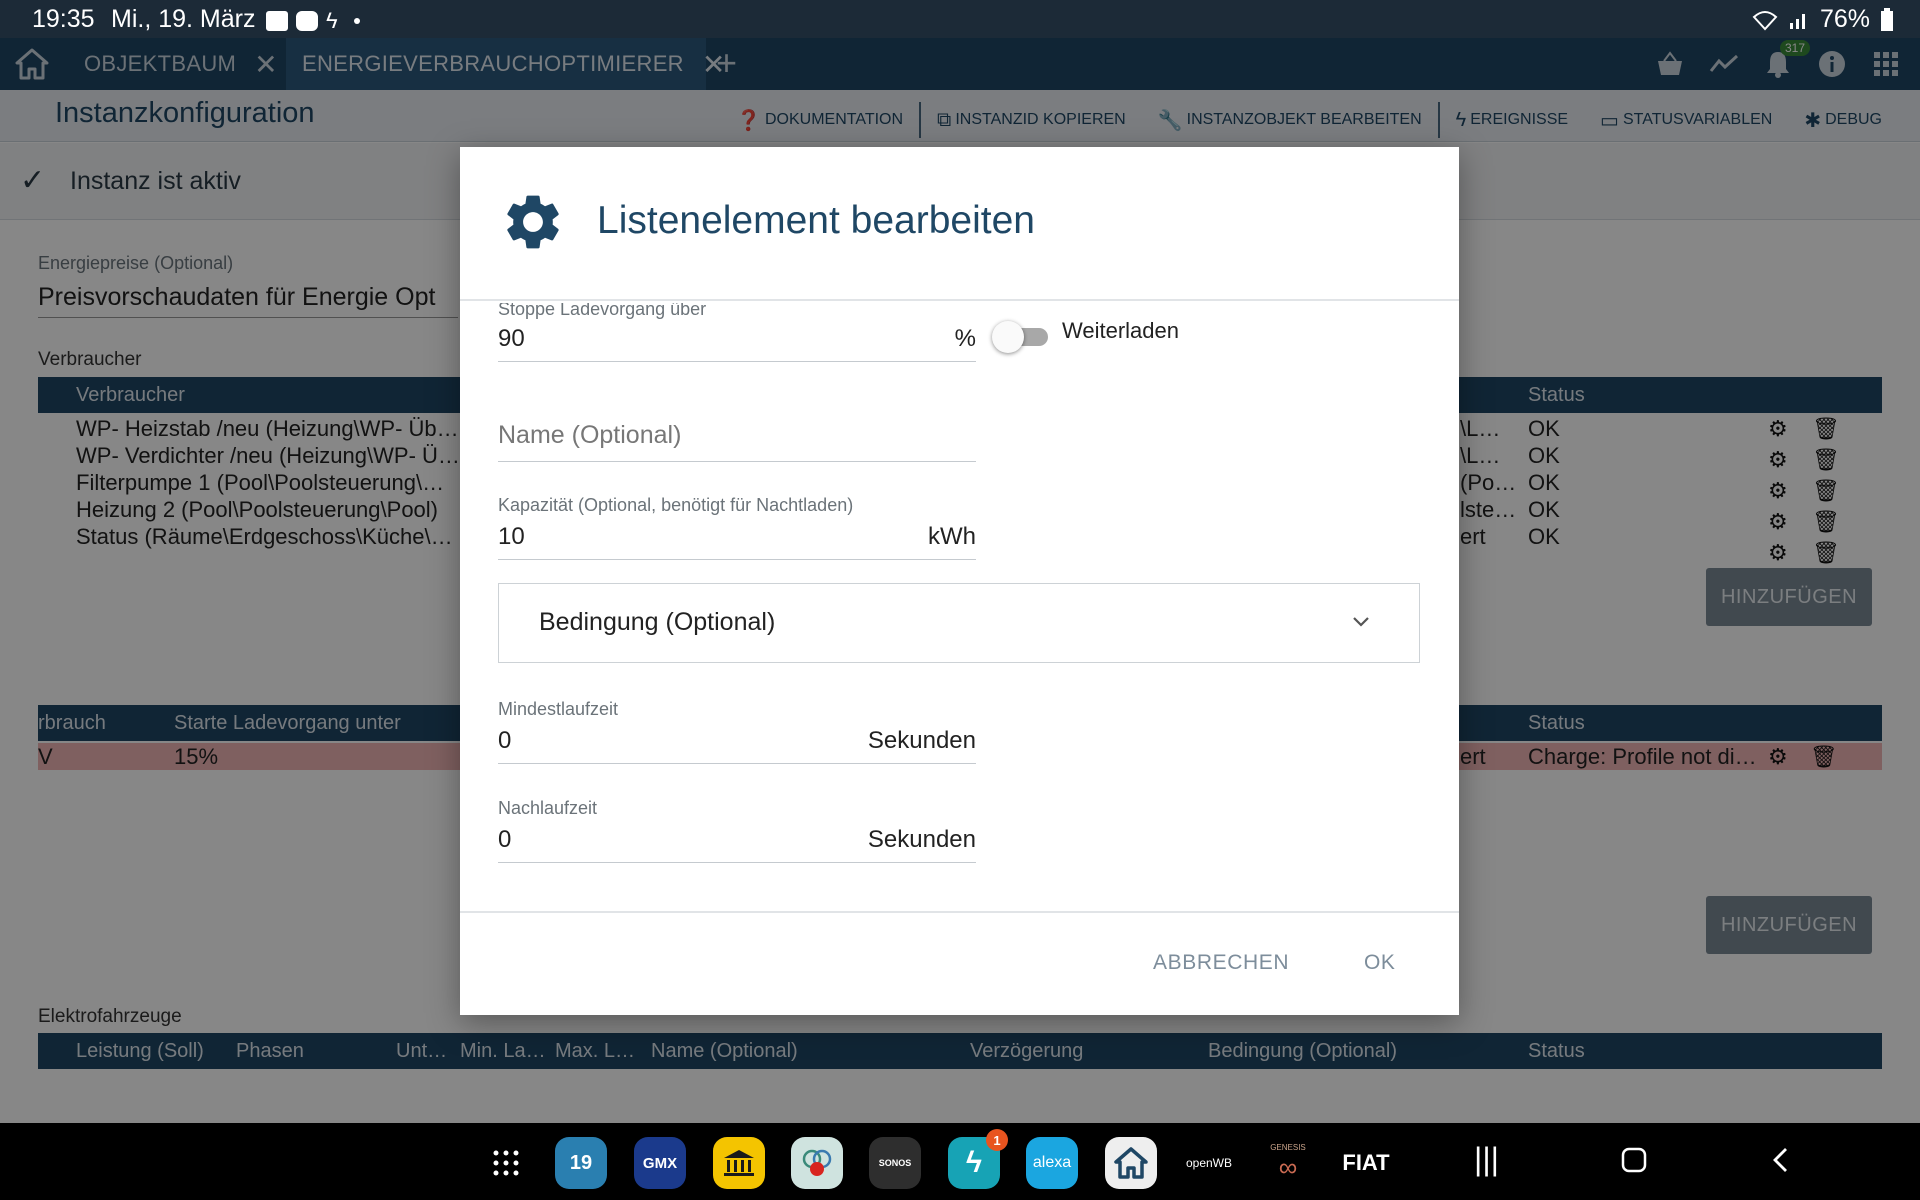 Image resolution: width=1920 pixels, height=1200 pixels. What do you see at coordinates (816, 220) in the screenshot?
I see `dialog-title: Listenelement bearbeiten` at bounding box center [816, 220].